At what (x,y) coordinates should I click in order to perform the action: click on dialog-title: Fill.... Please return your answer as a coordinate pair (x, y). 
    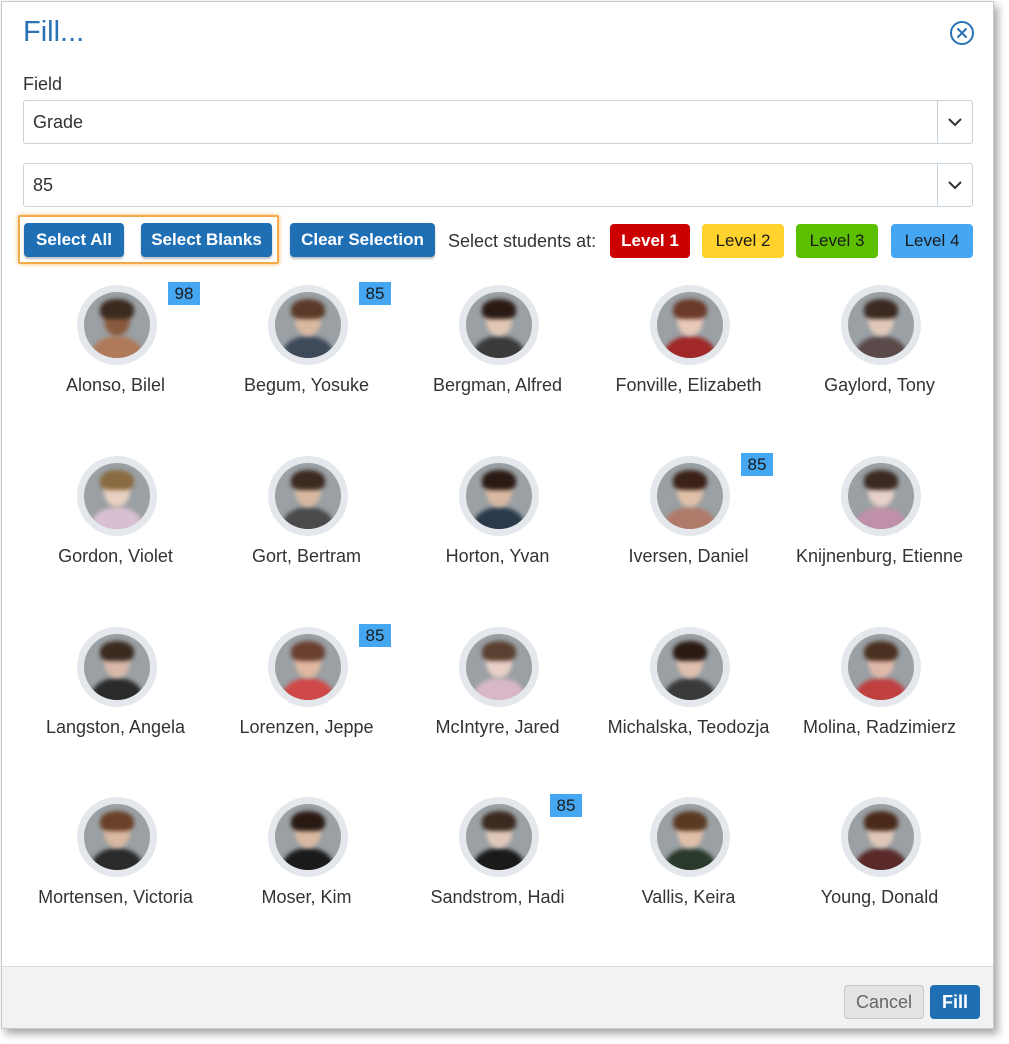
    Looking at the image, I should click on (54, 32).